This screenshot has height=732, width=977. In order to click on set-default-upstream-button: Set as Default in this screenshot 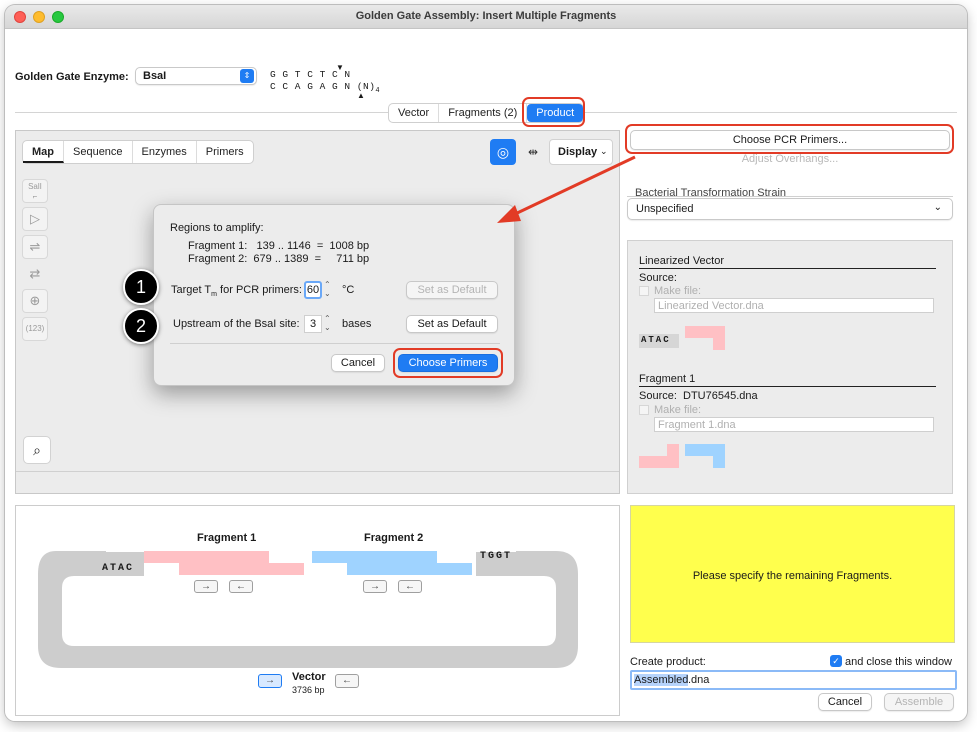, I will do `click(452, 324)`.